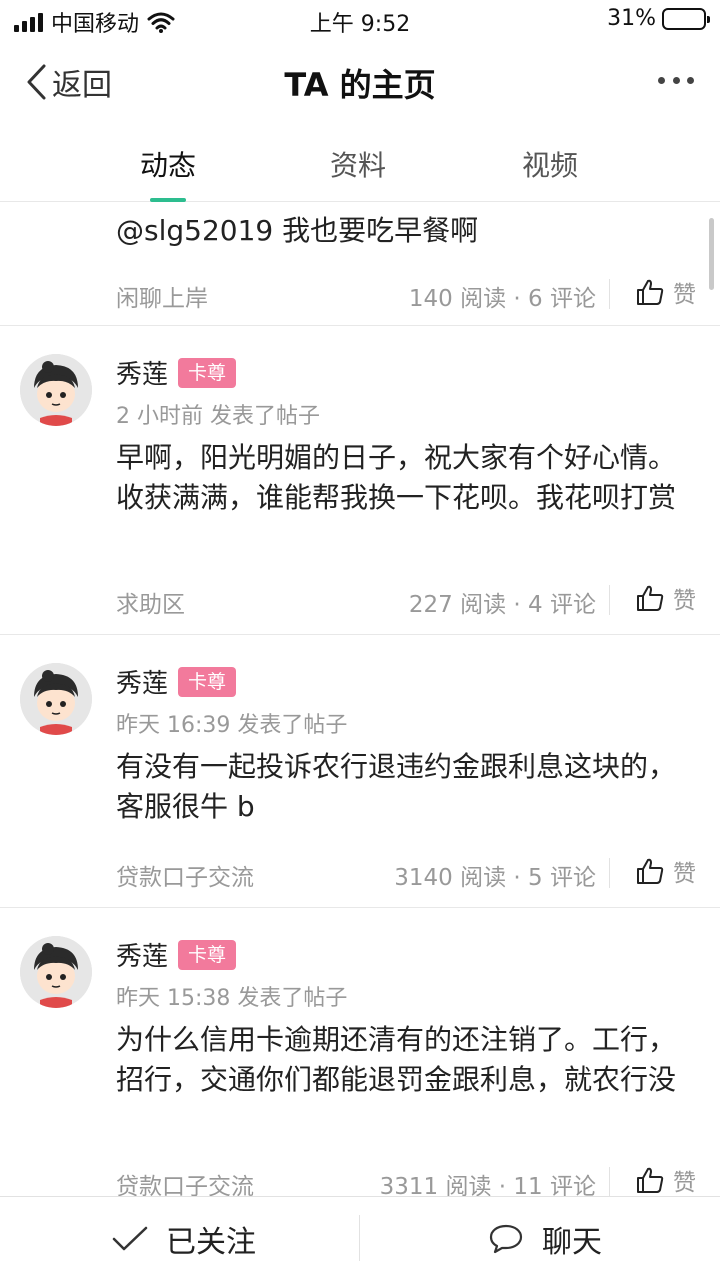  What do you see at coordinates (550, 164) in the screenshot?
I see `tab-shipin: 视频` at bounding box center [550, 164].